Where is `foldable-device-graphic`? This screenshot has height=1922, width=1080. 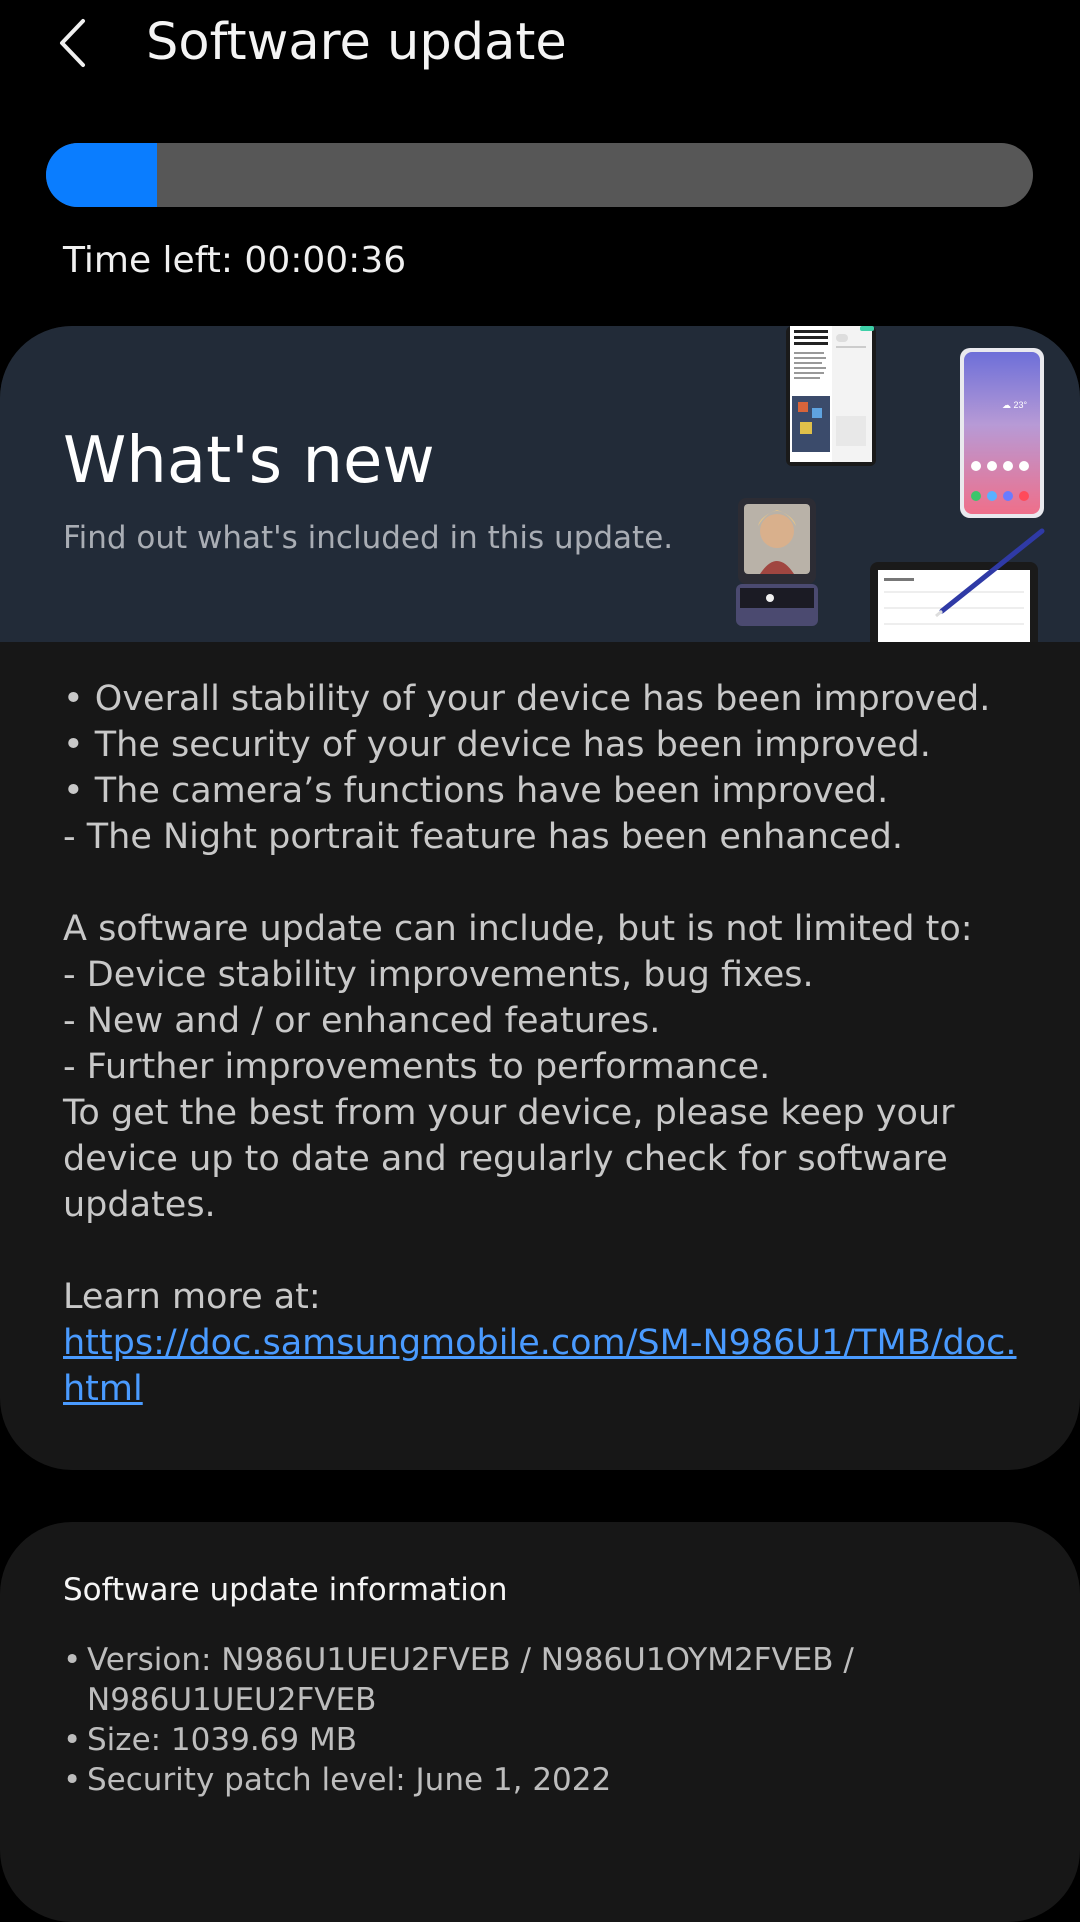 foldable-device-graphic is located at coordinates (831, 396).